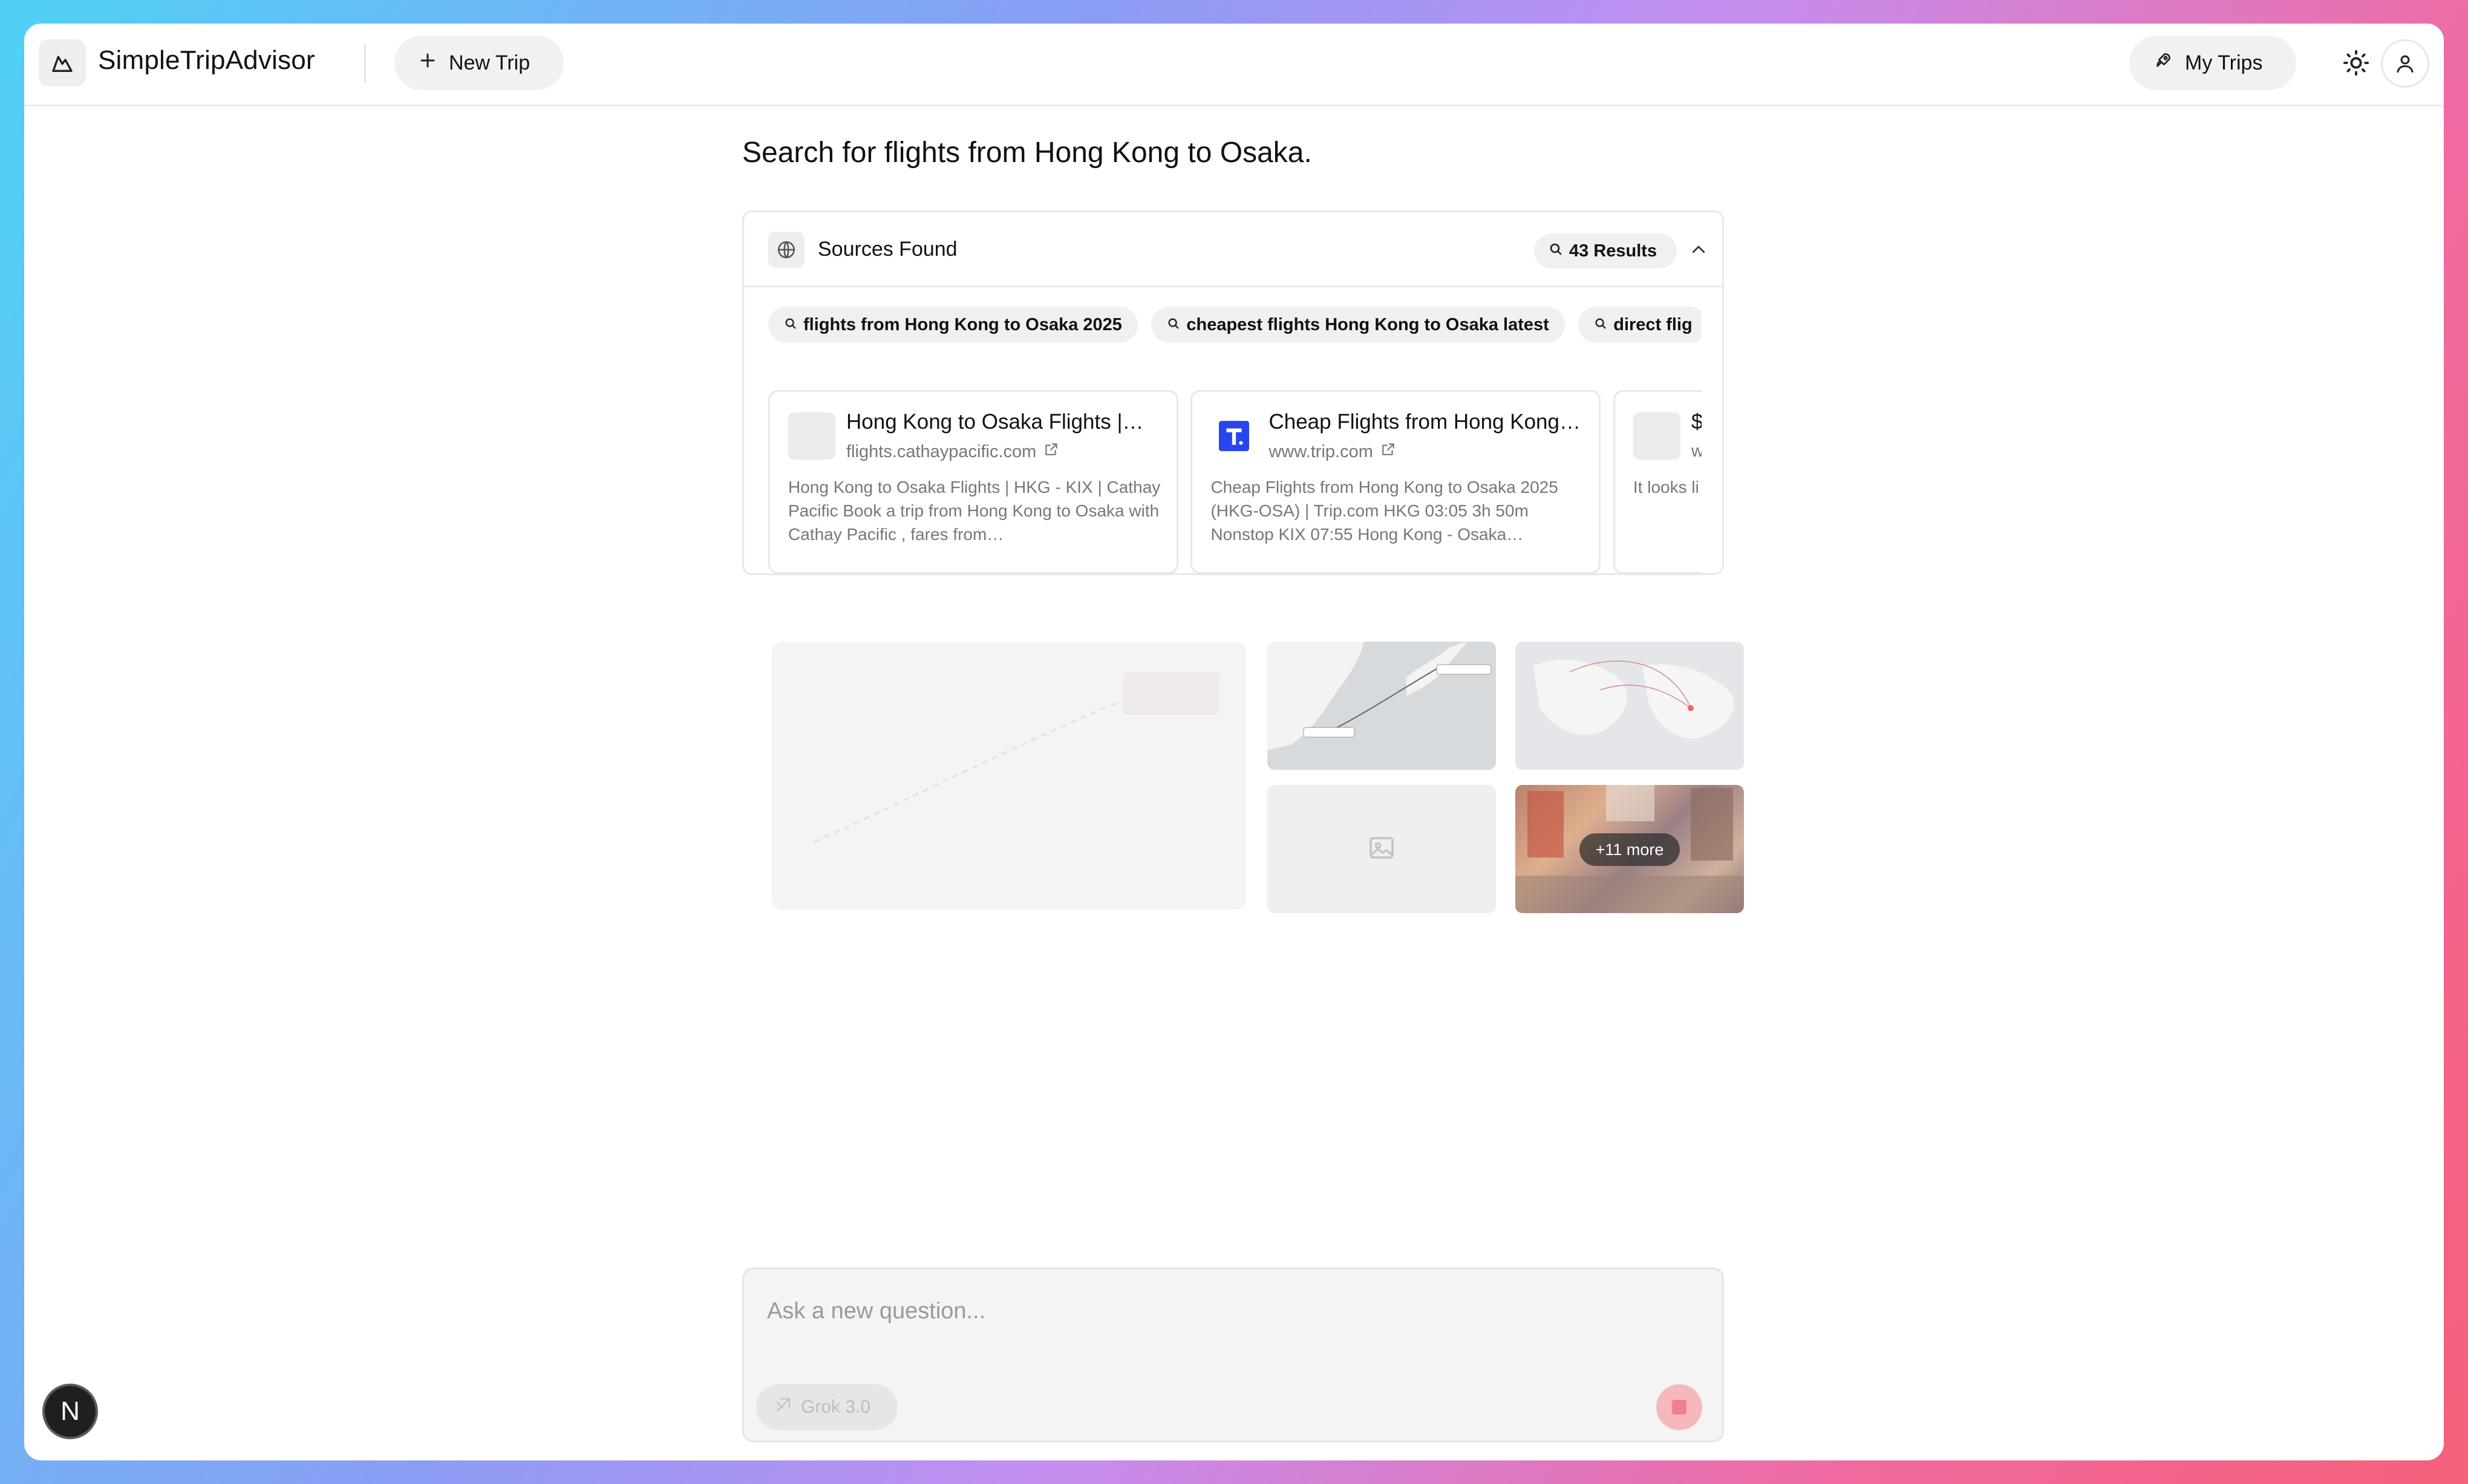  I want to click on source-card-title: $, so click(1696, 422).